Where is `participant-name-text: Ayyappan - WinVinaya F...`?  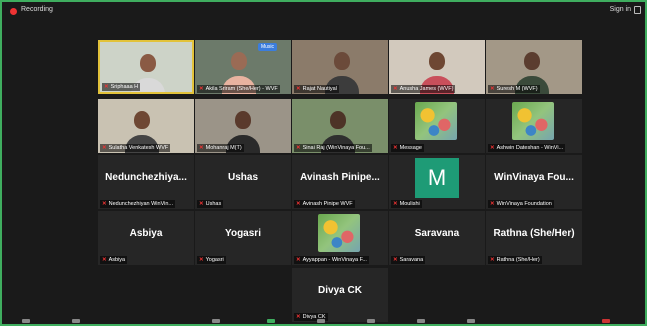
participant-name-text: Ayyappan - WinVinaya F... is located at coordinates (334, 260).